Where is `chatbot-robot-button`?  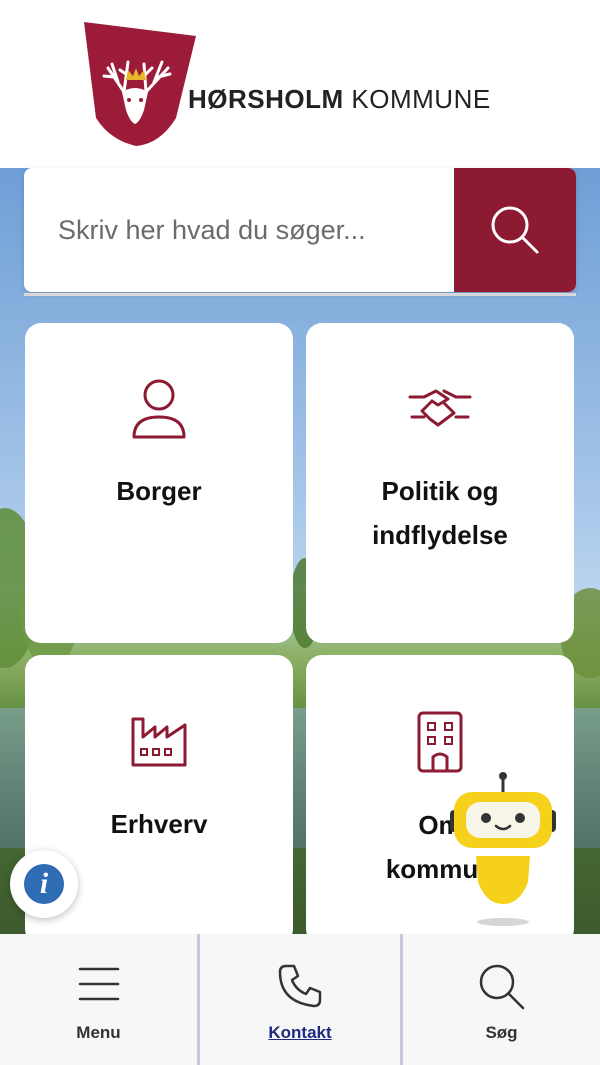 chatbot-robot-button is located at coordinates (503, 850).